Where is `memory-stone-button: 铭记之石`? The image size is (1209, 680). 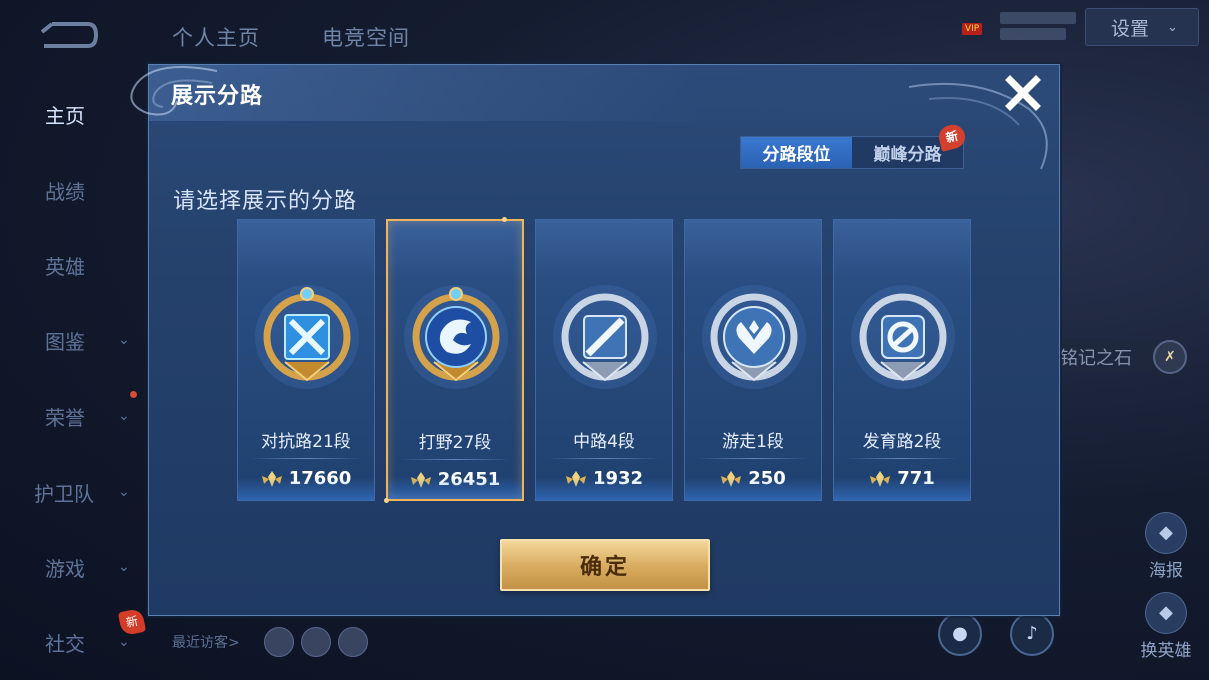
memory-stone-button: 铭记之石 is located at coordinates (1103, 355).